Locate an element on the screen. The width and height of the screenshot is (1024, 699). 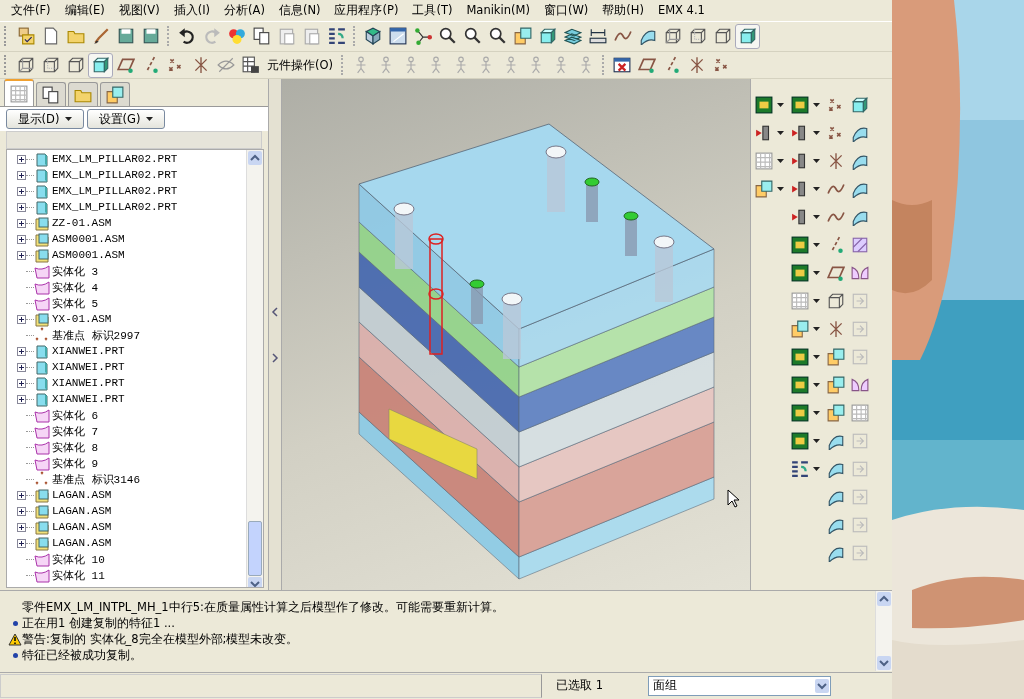
tree-item: ZZ-01.ASM is located at coordinates (82, 223).